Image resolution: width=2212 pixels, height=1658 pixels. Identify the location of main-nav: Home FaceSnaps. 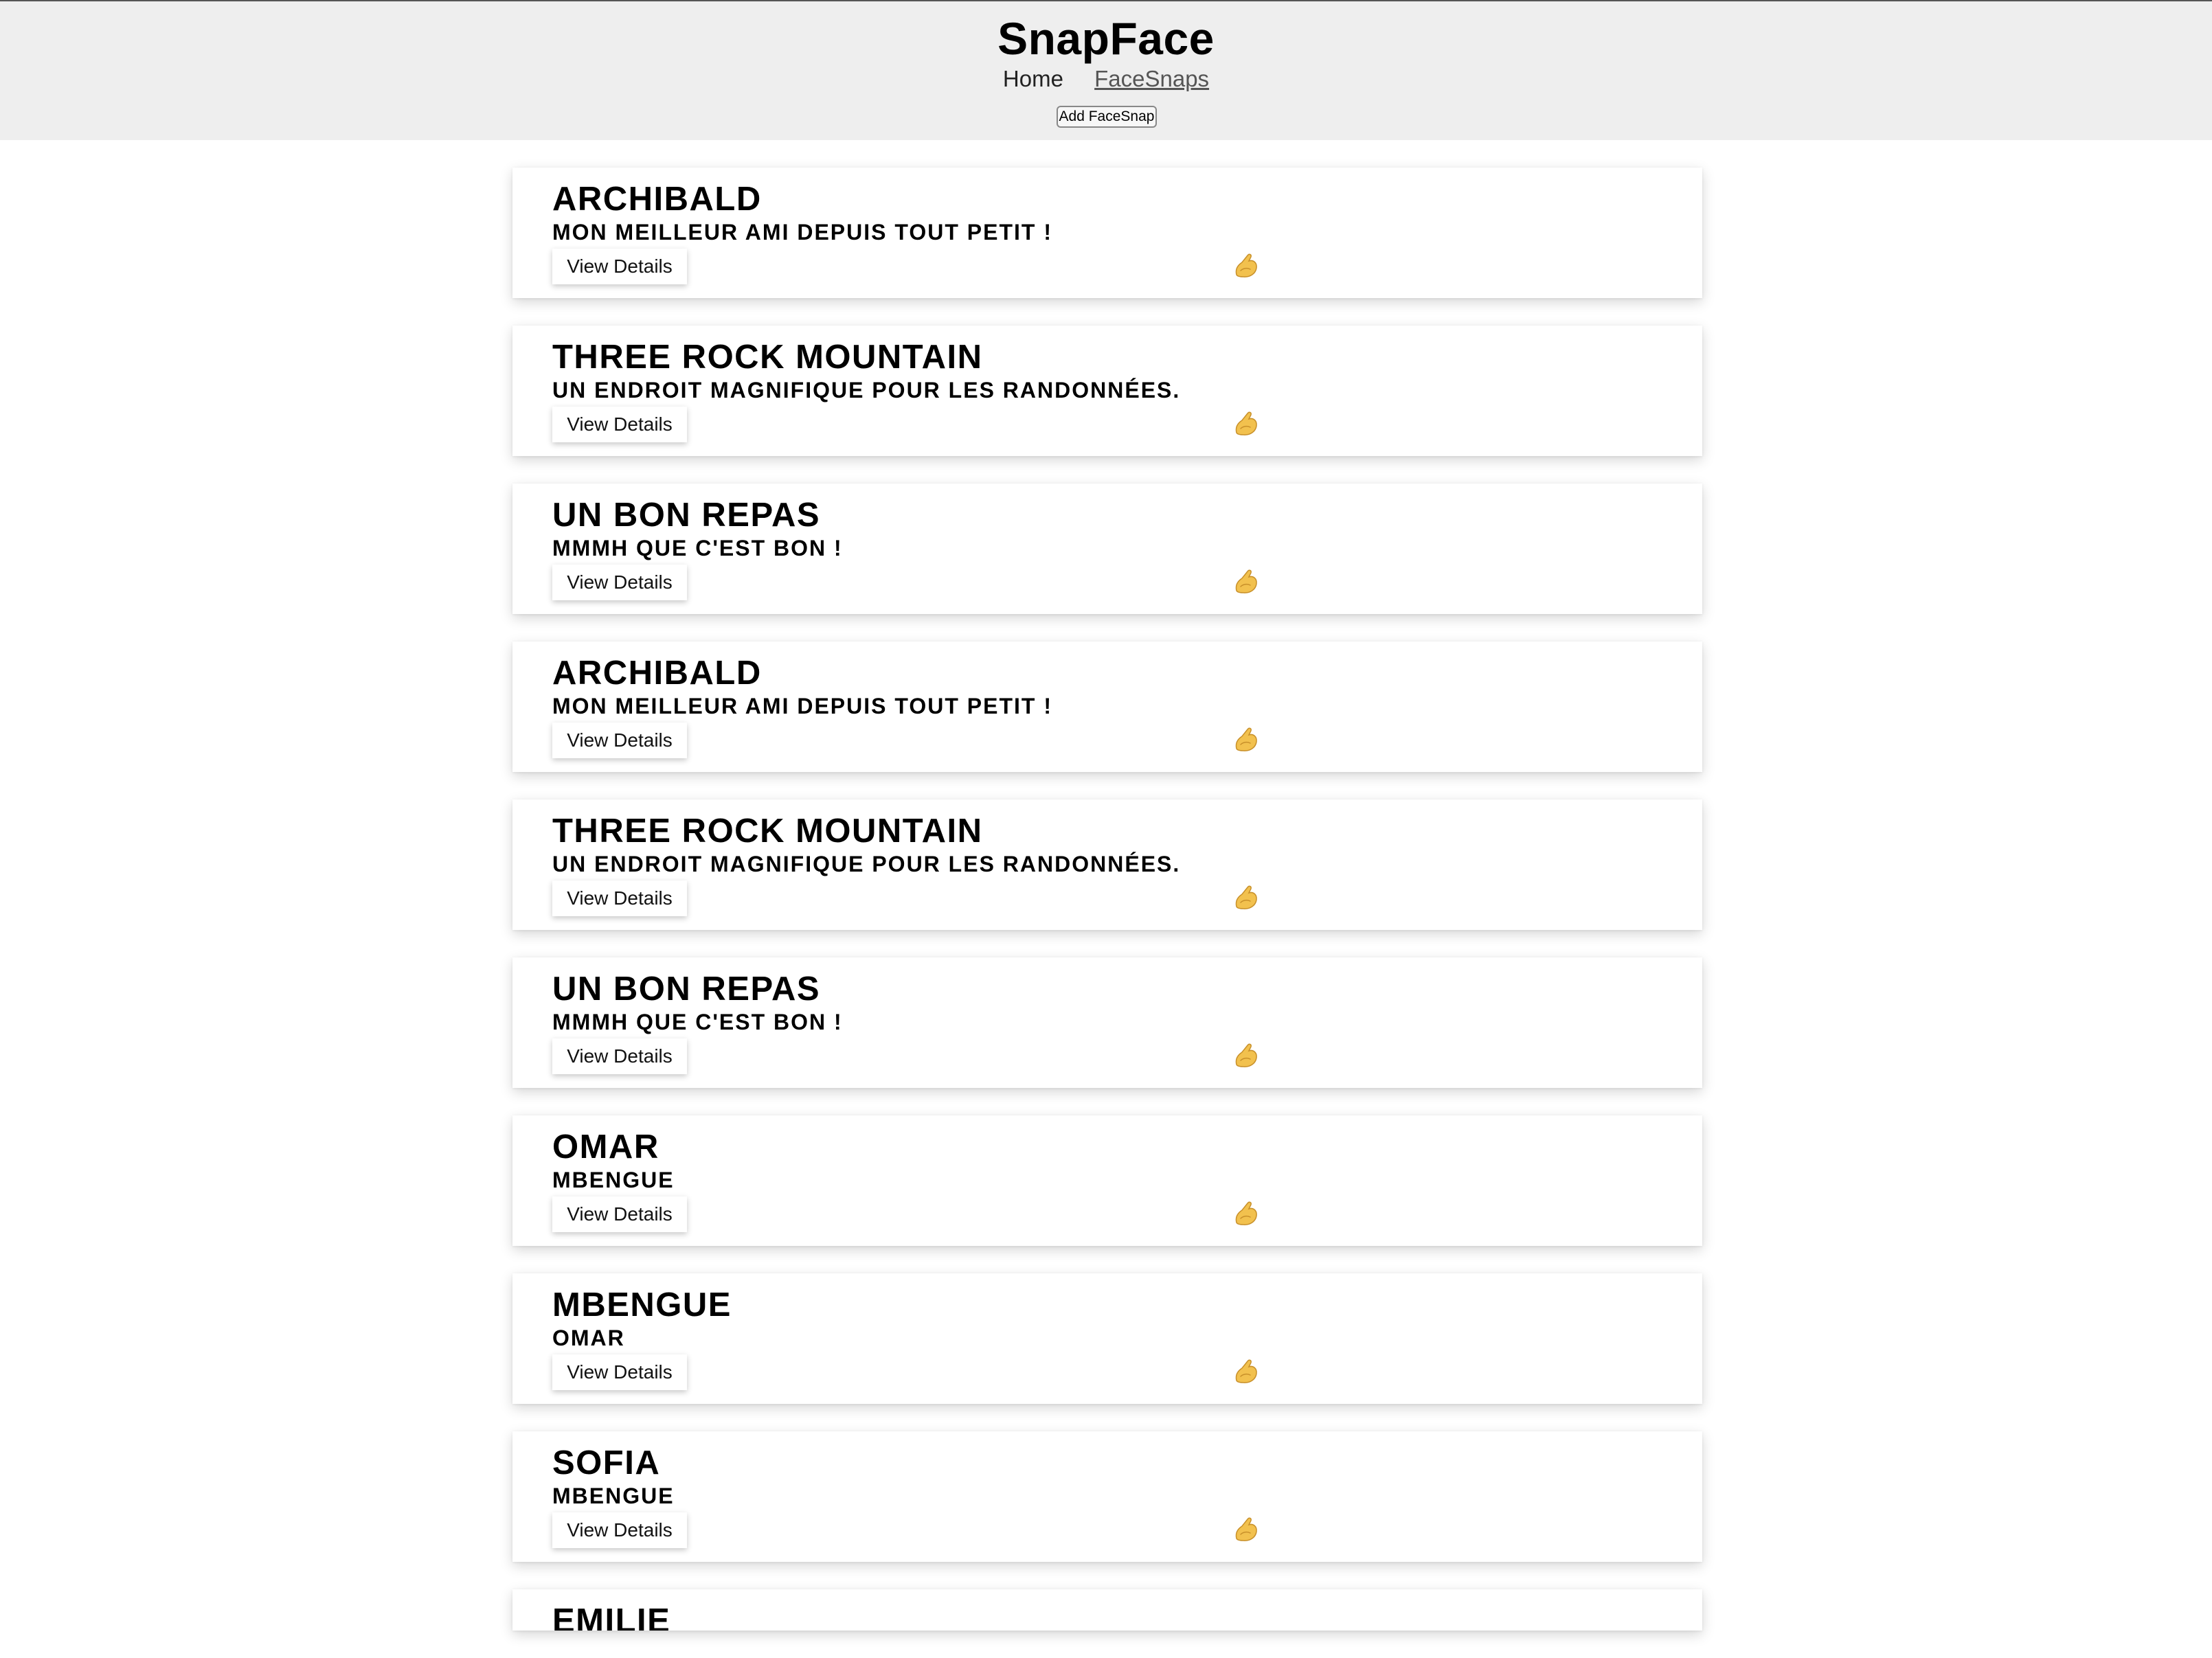
(1106, 79).